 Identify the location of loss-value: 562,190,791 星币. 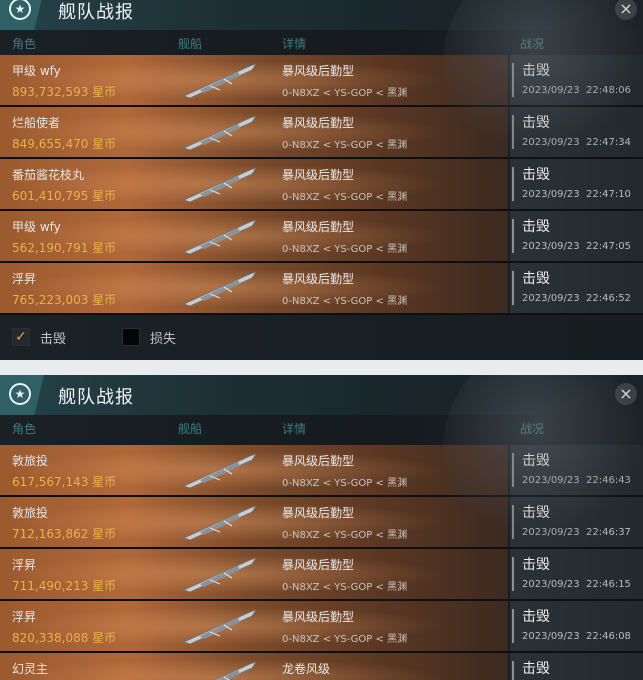
(64, 248).